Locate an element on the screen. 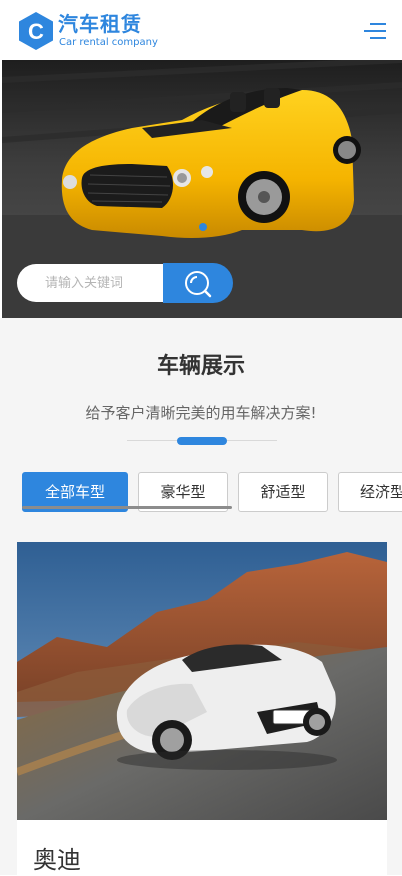 The image size is (402, 876). brand-name-en: Car rental company is located at coordinates (108, 42).